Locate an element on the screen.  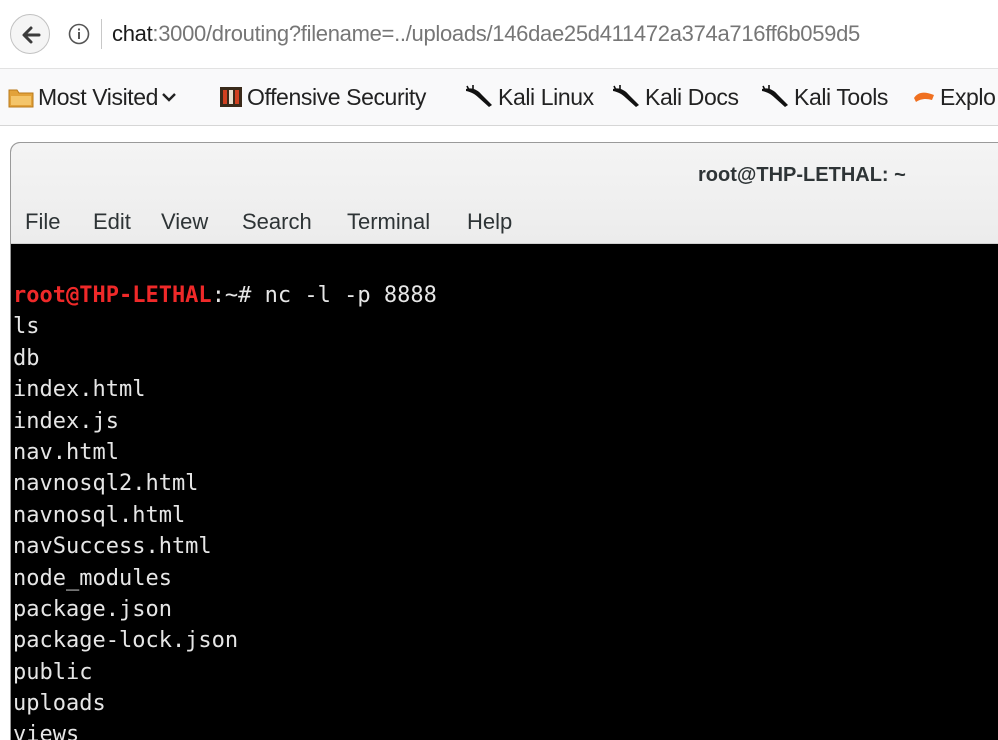
folder-icon is located at coordinates (21, 98).